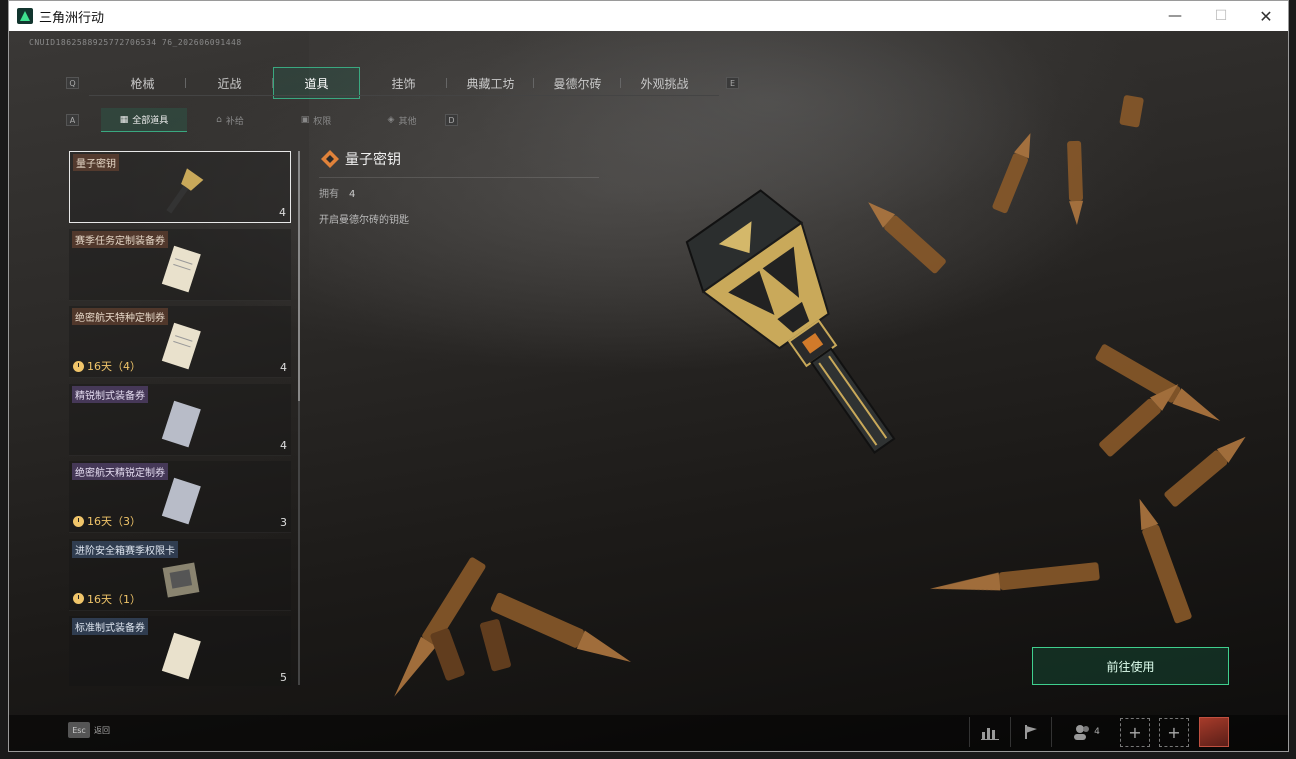  Describe the element at coordinates (124, 119) in the screenshot. I see `grid-icon: ▦` at that location.